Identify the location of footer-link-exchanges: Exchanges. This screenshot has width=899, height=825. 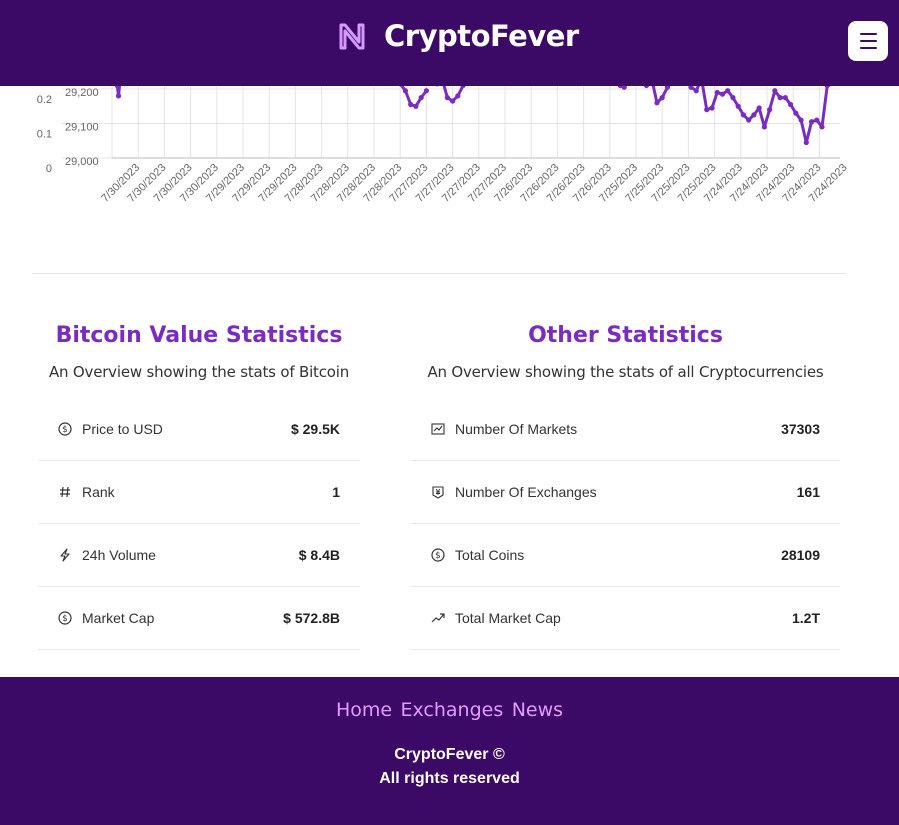
(452, 710).